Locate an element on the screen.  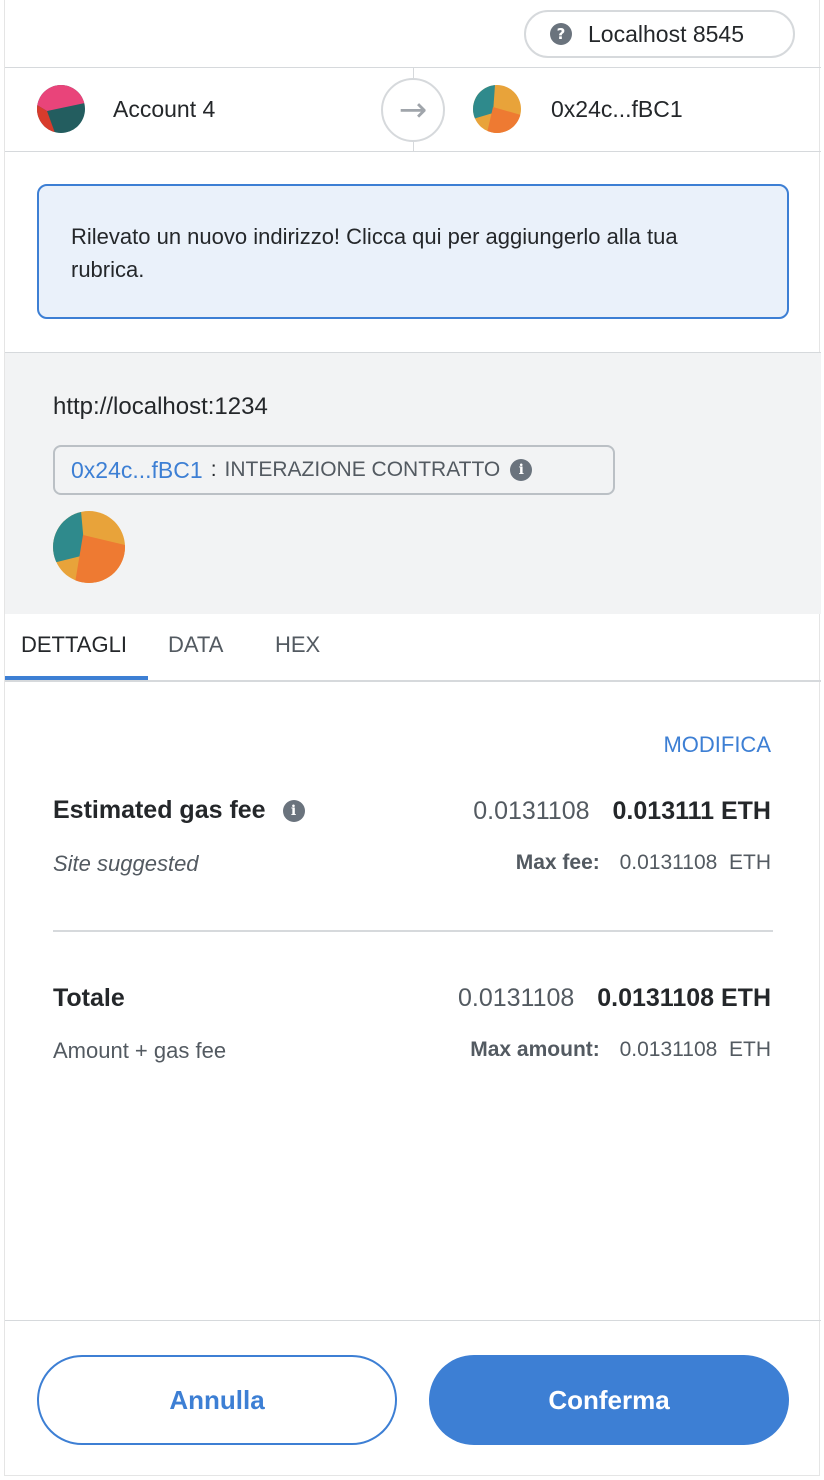
total-value: 0.0131108 0.0131108 ETH is located at coordinates (614, 998).